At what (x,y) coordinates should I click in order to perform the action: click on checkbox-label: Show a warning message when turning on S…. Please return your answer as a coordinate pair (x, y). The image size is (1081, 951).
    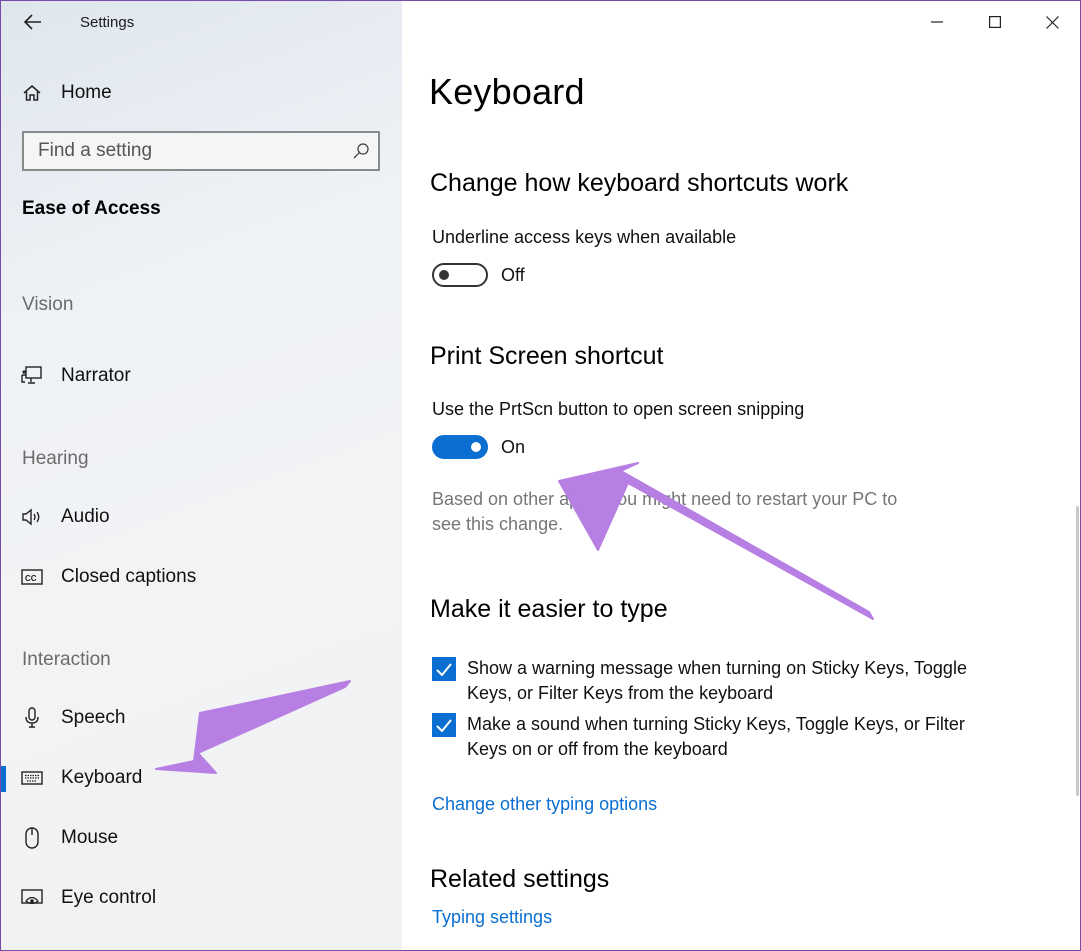
    Looking at the image, I should click on (747, 681).